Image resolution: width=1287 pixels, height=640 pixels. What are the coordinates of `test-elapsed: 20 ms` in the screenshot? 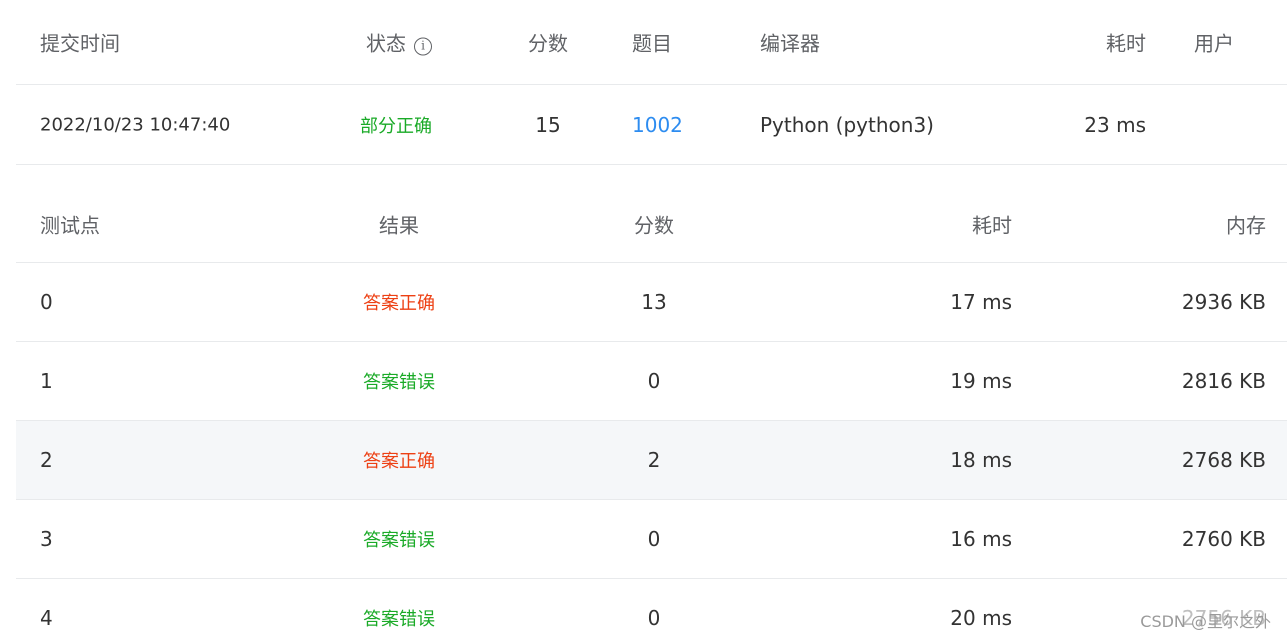 It's located at (981, 618).